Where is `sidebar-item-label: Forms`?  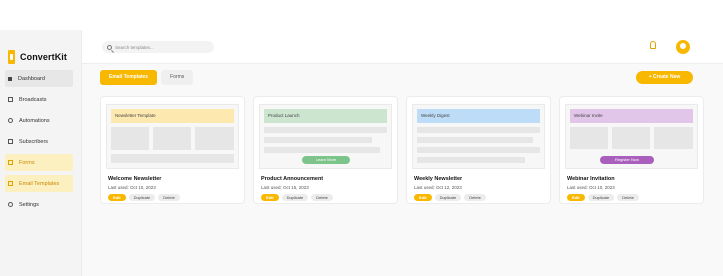
sidebar-item-label: Forms is located at coordinates (27, 162).